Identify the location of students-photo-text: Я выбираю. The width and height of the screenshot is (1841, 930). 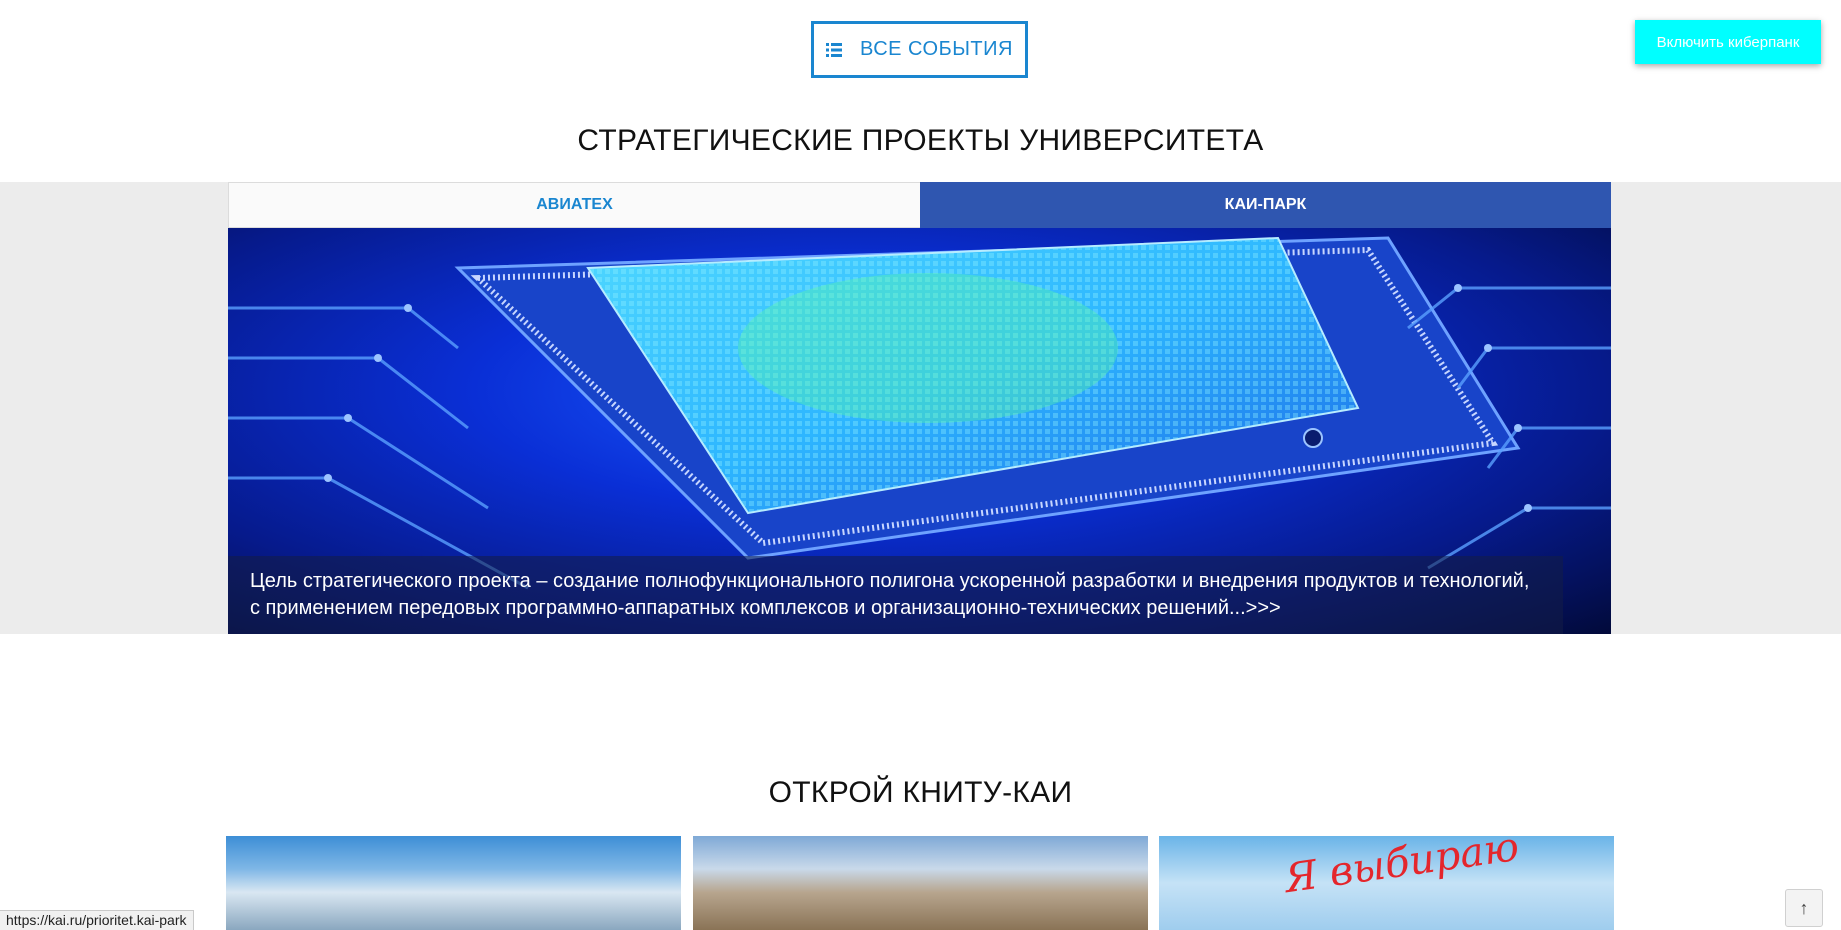
(1401, 869).